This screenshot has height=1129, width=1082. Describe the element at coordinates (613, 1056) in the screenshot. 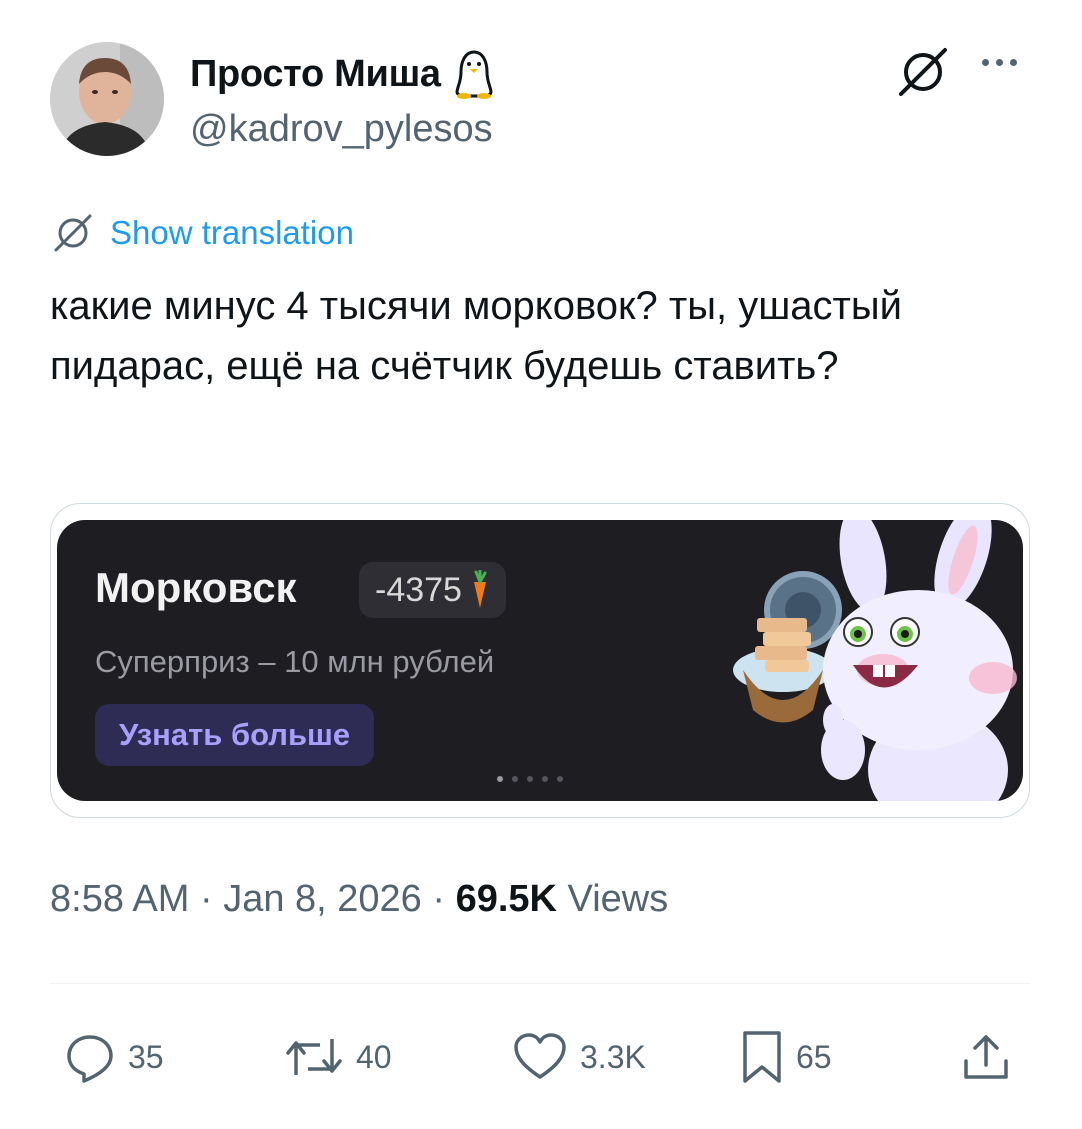

I see `like-count: 3.3K` at that location.